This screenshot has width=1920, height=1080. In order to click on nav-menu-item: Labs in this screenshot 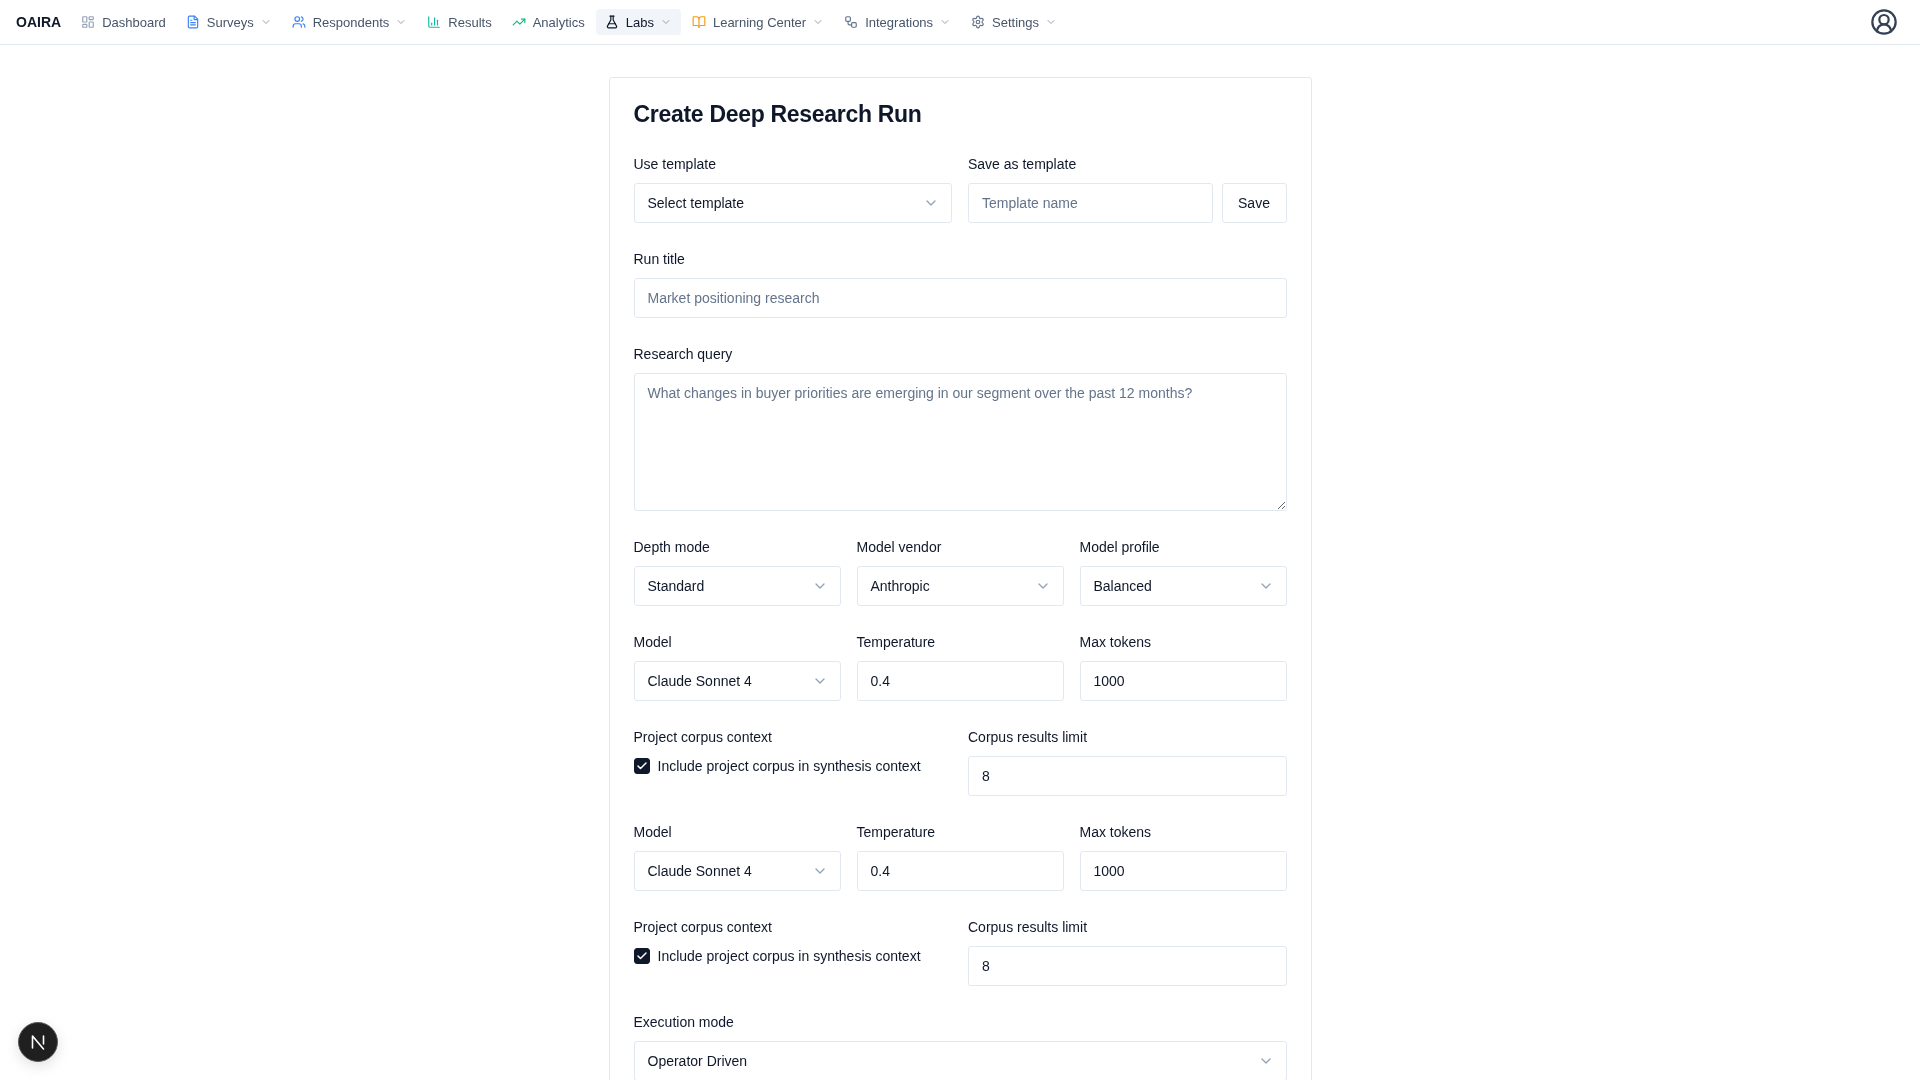, I will do `click(638, 22)`.